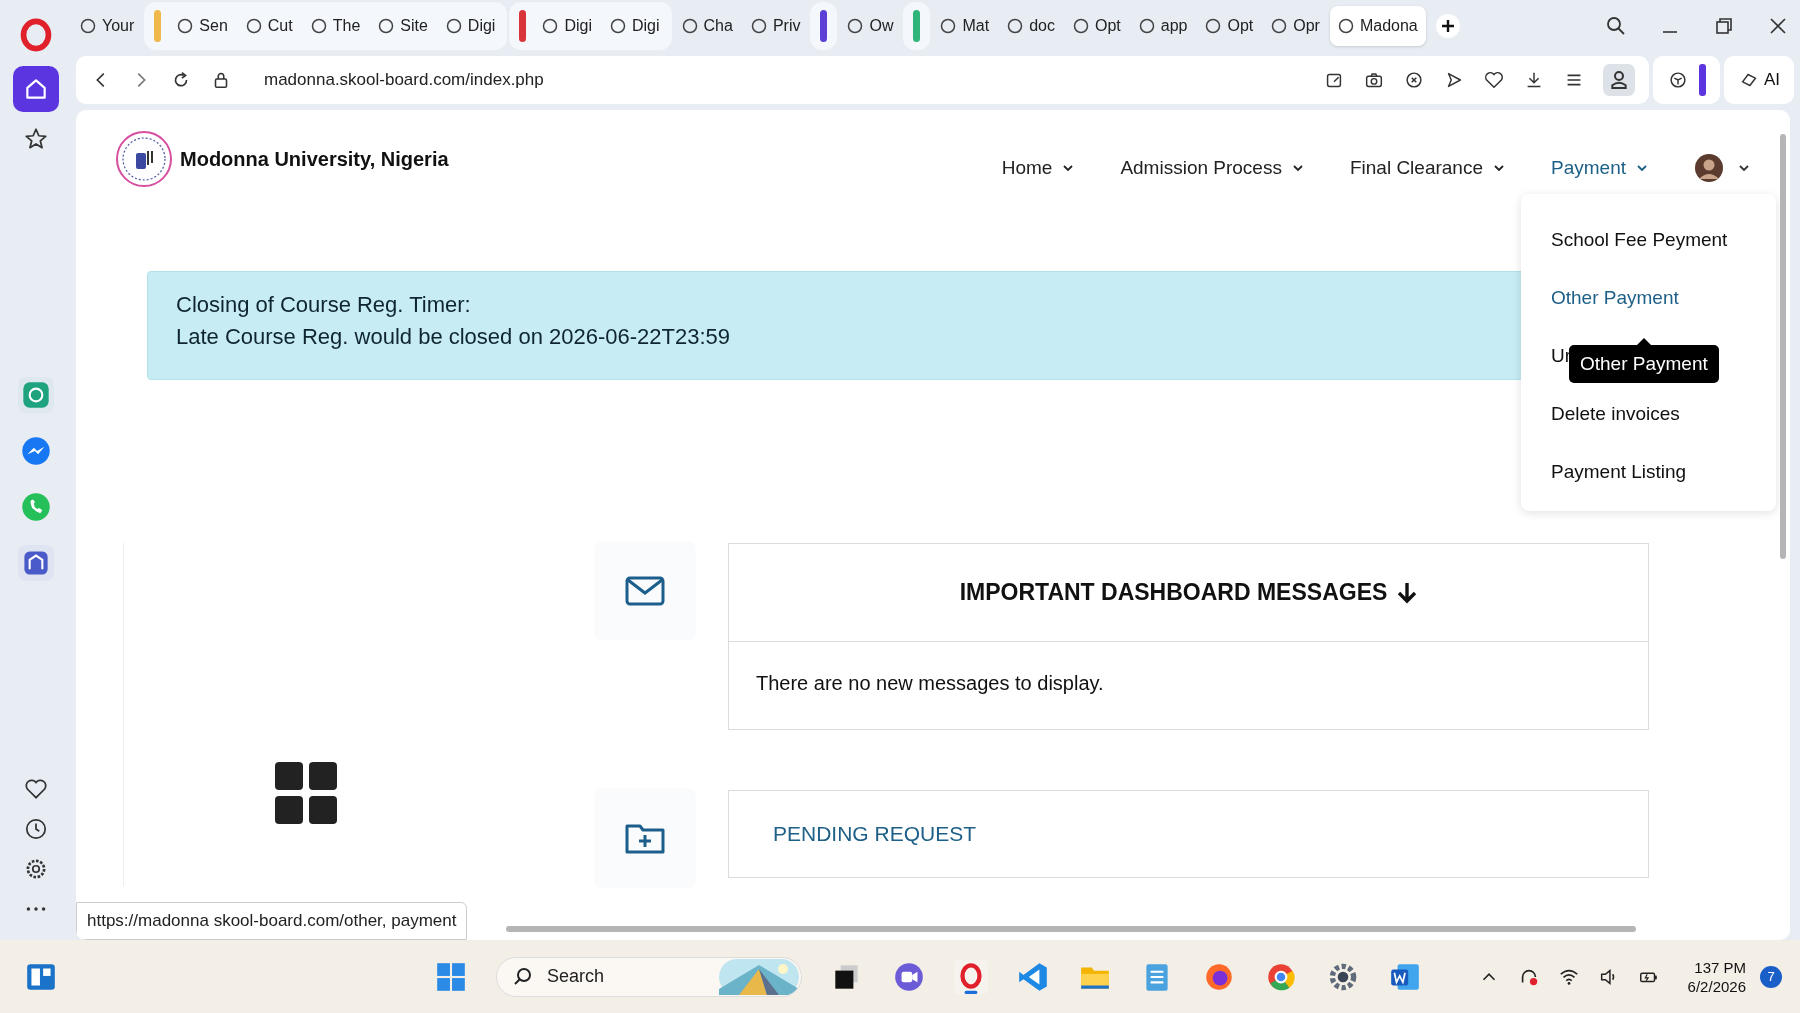  I want to click on browser-tab: app, so click(1163, 26).